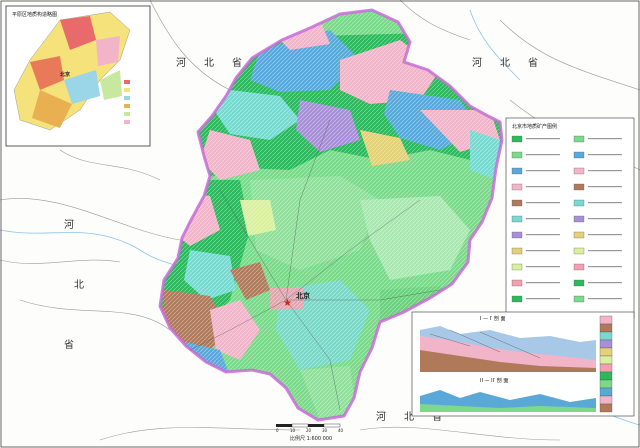 The height and width of the screenshot is (448, 640). Describe the element at coordinates (78, 76) in the screenshot. I see `inset-map: 平原区地质构造略图 北京` at that location.